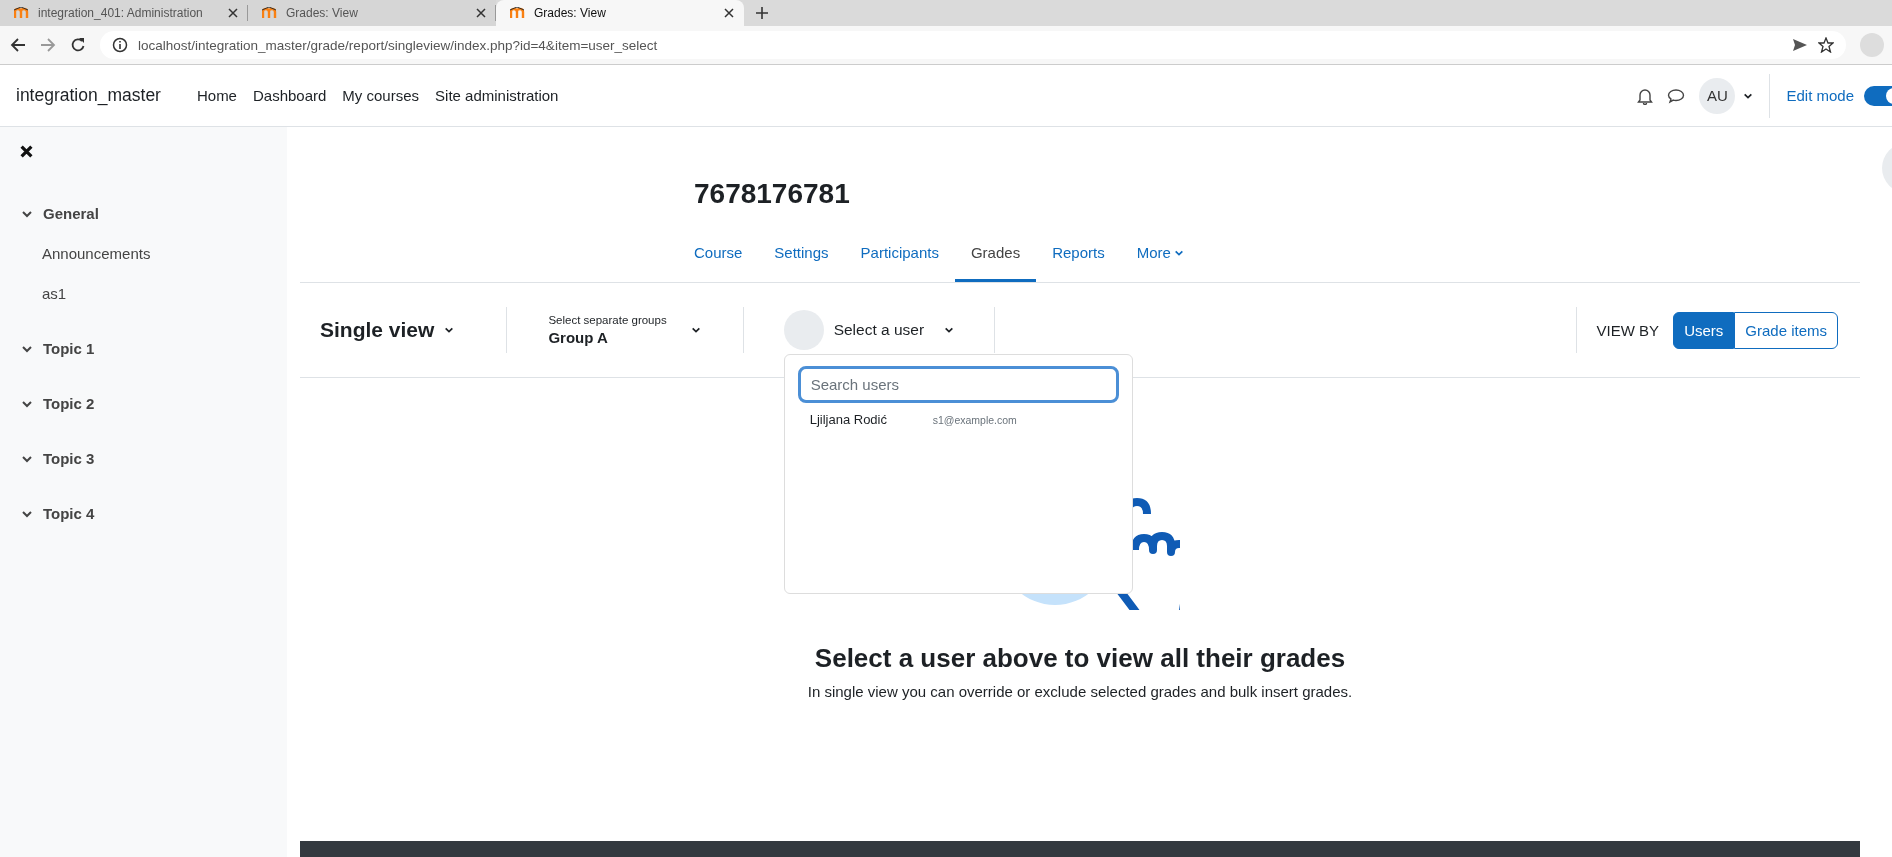 This screenshot has width=1892, height=857. Describe the element at coordinates (143, 513) in the screenshot. I see `section-heading: Topic 4` at that location.